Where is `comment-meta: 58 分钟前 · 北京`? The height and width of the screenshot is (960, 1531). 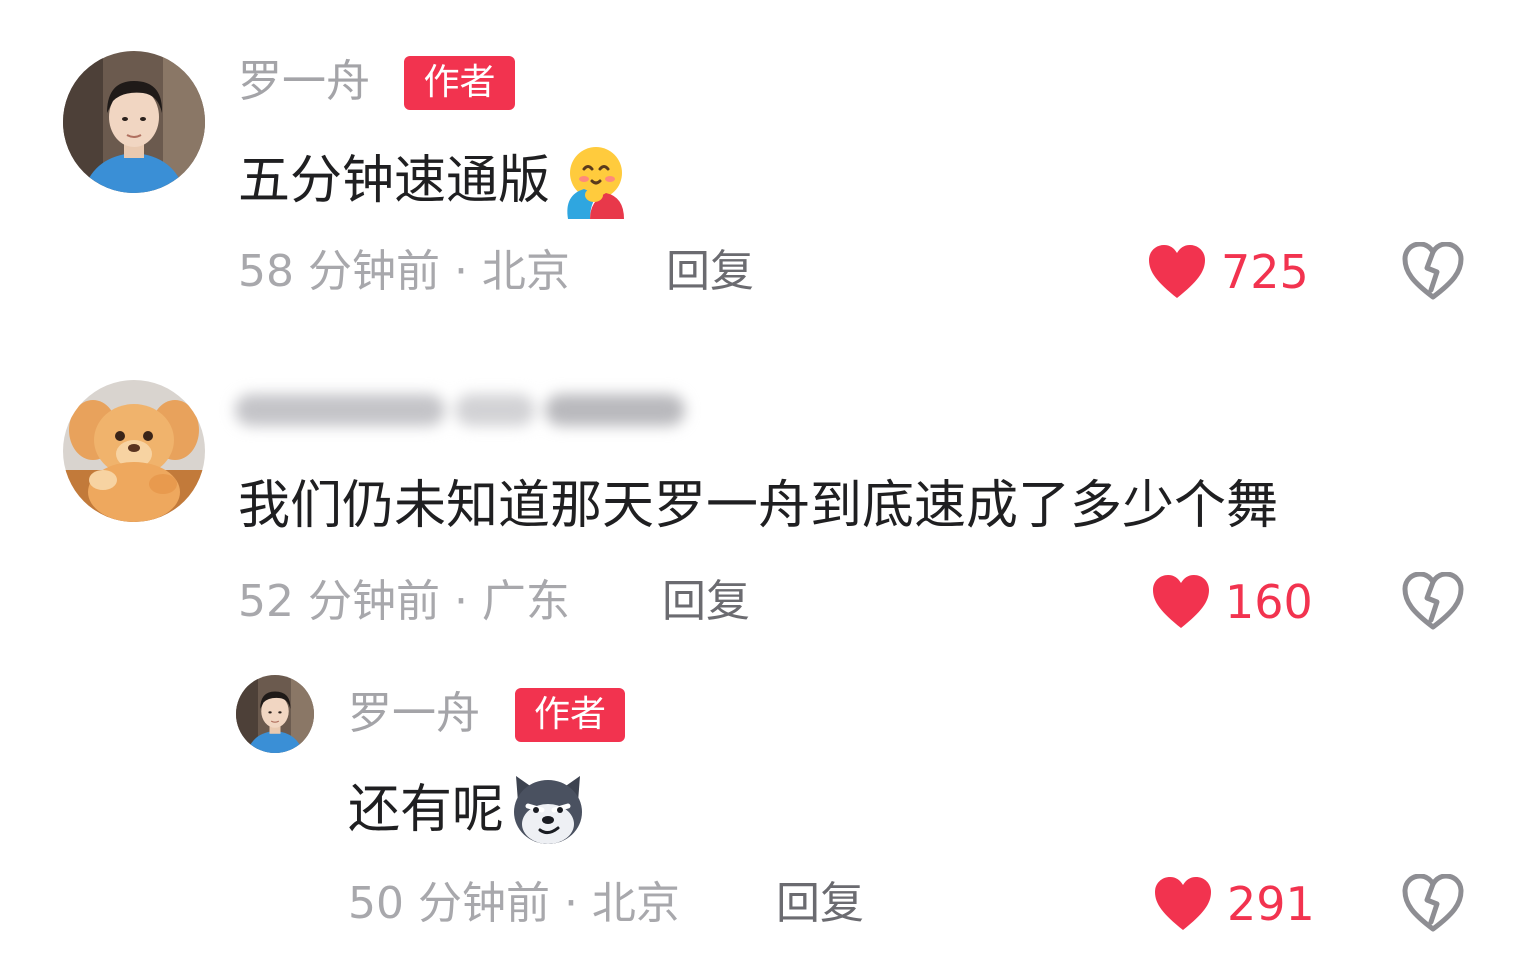
comment-meta: 58 分钟前 · 北京 is located at coordinates (404, 271).